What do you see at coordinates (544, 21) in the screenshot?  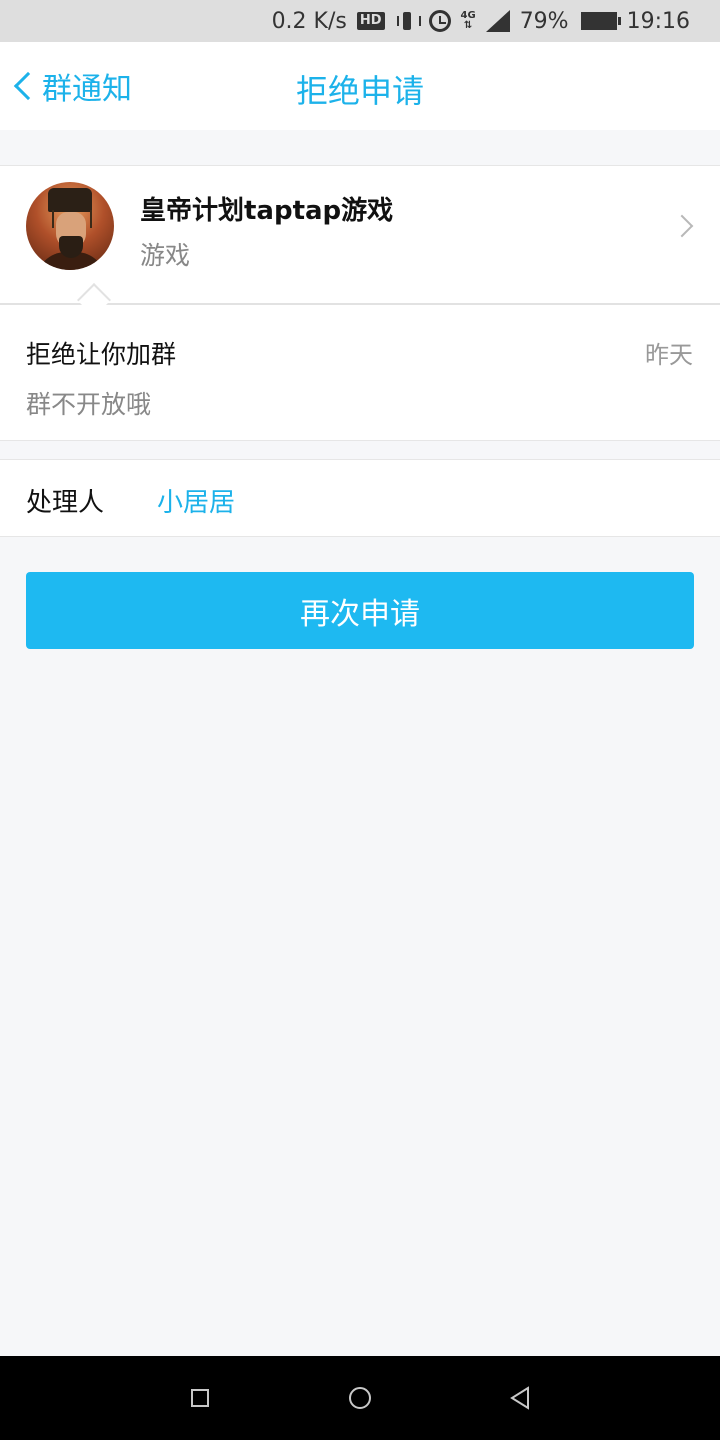 I see `battery-percent: 79%` at bounding box center [544, 21].